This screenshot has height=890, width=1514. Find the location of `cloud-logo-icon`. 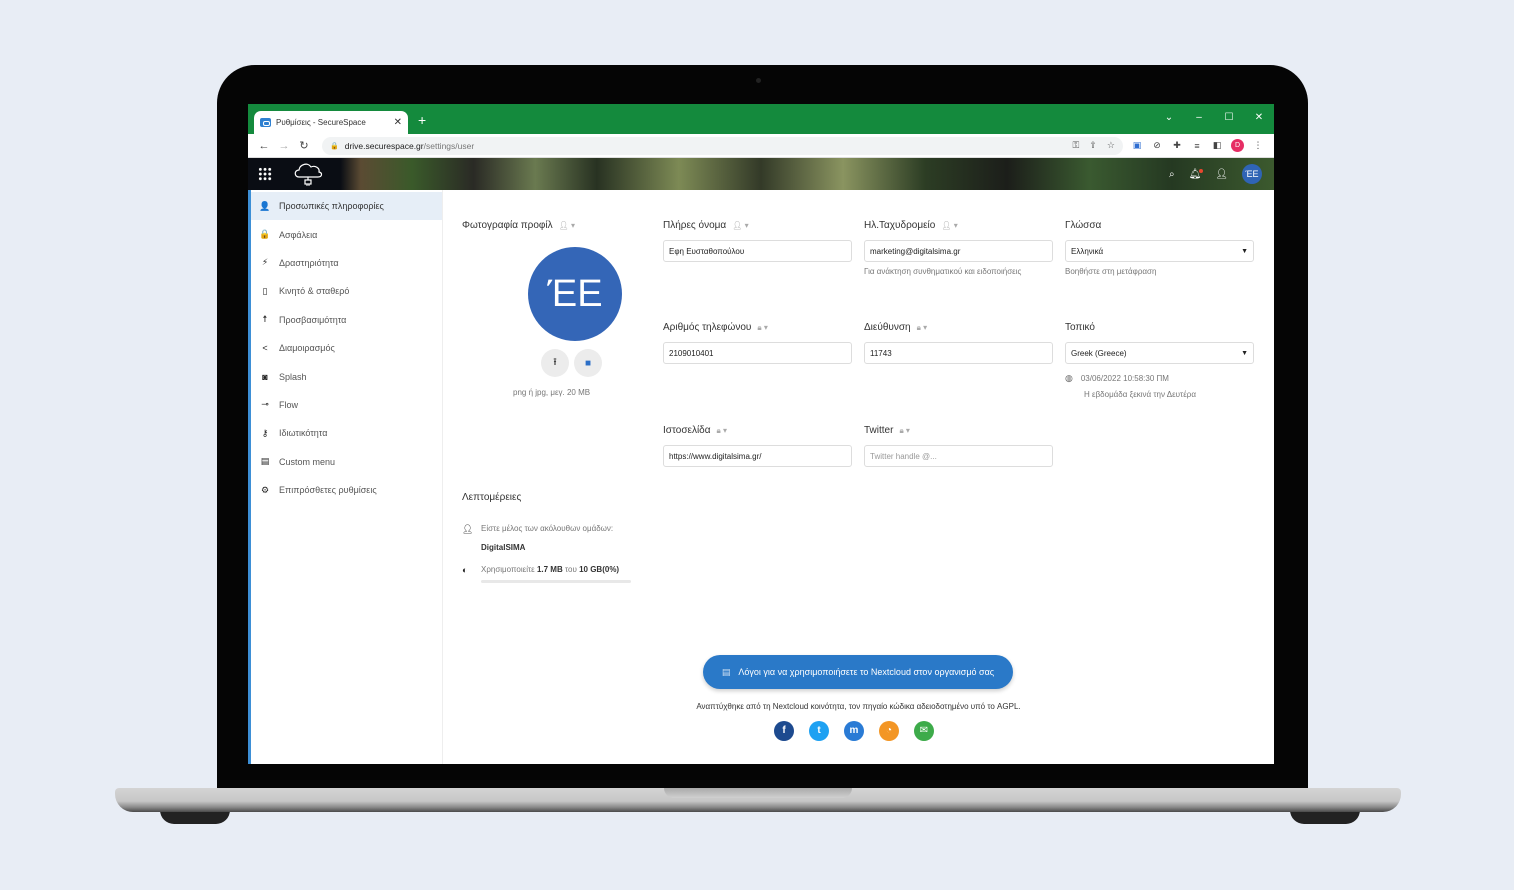

cloud-logo-icon is located at coordinates (308, 174).